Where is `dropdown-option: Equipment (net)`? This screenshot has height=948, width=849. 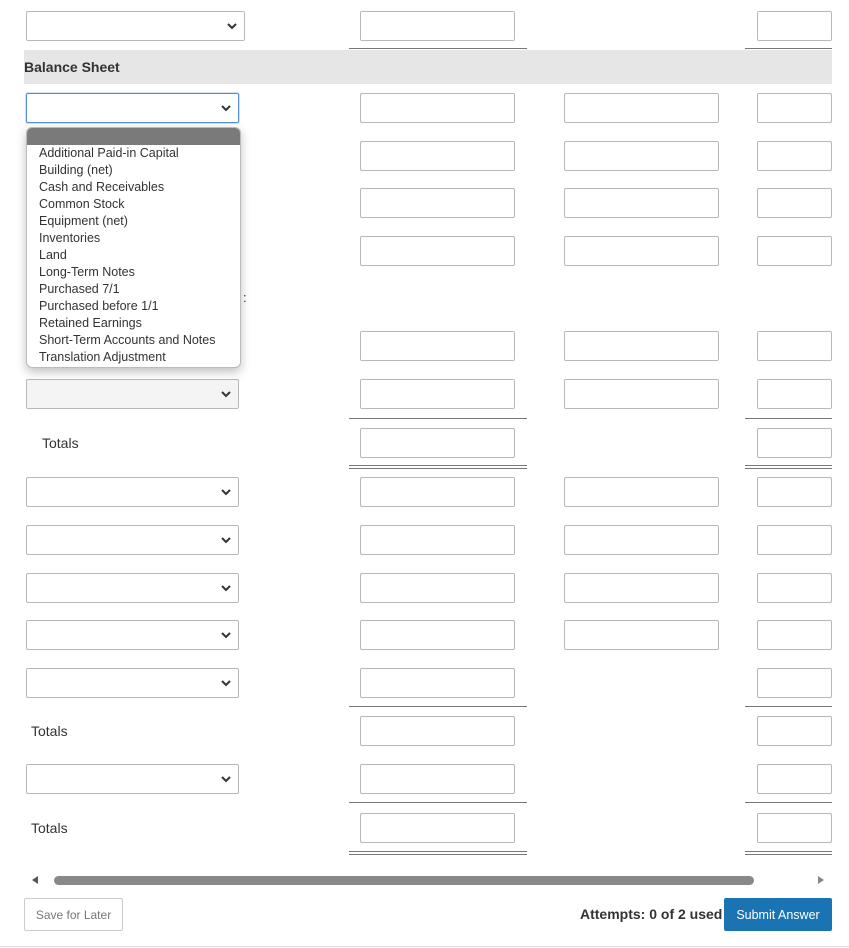 dropdown-option: Equipment (net) is located at coordinates (133, 221).